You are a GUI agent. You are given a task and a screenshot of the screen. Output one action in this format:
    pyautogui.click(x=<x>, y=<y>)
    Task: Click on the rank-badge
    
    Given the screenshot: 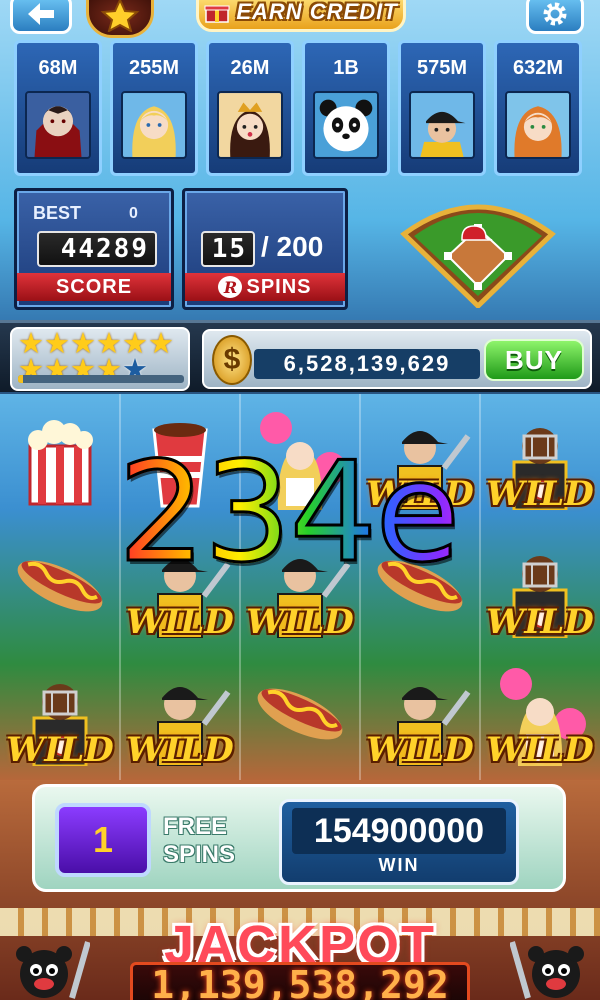 What is the action you would take?
    pyautogui.click(x=120, y=19)
    